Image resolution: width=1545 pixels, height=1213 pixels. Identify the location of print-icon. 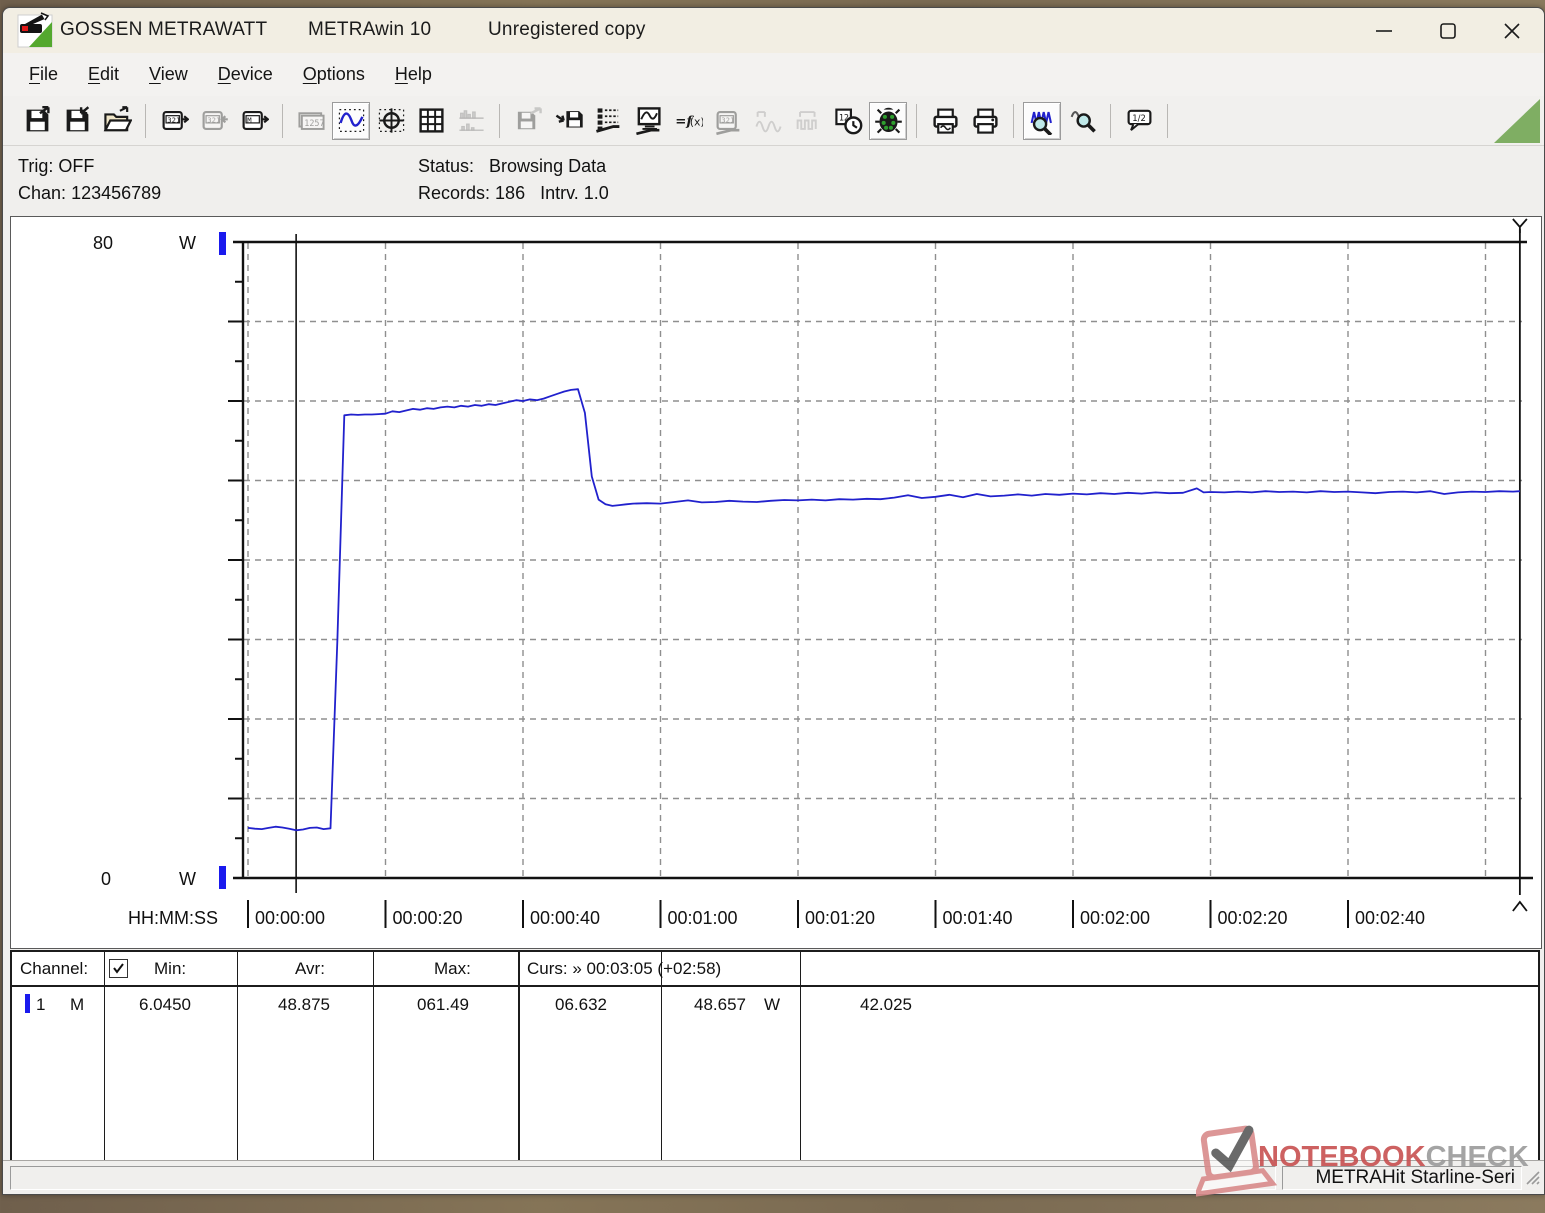
(985, 121).